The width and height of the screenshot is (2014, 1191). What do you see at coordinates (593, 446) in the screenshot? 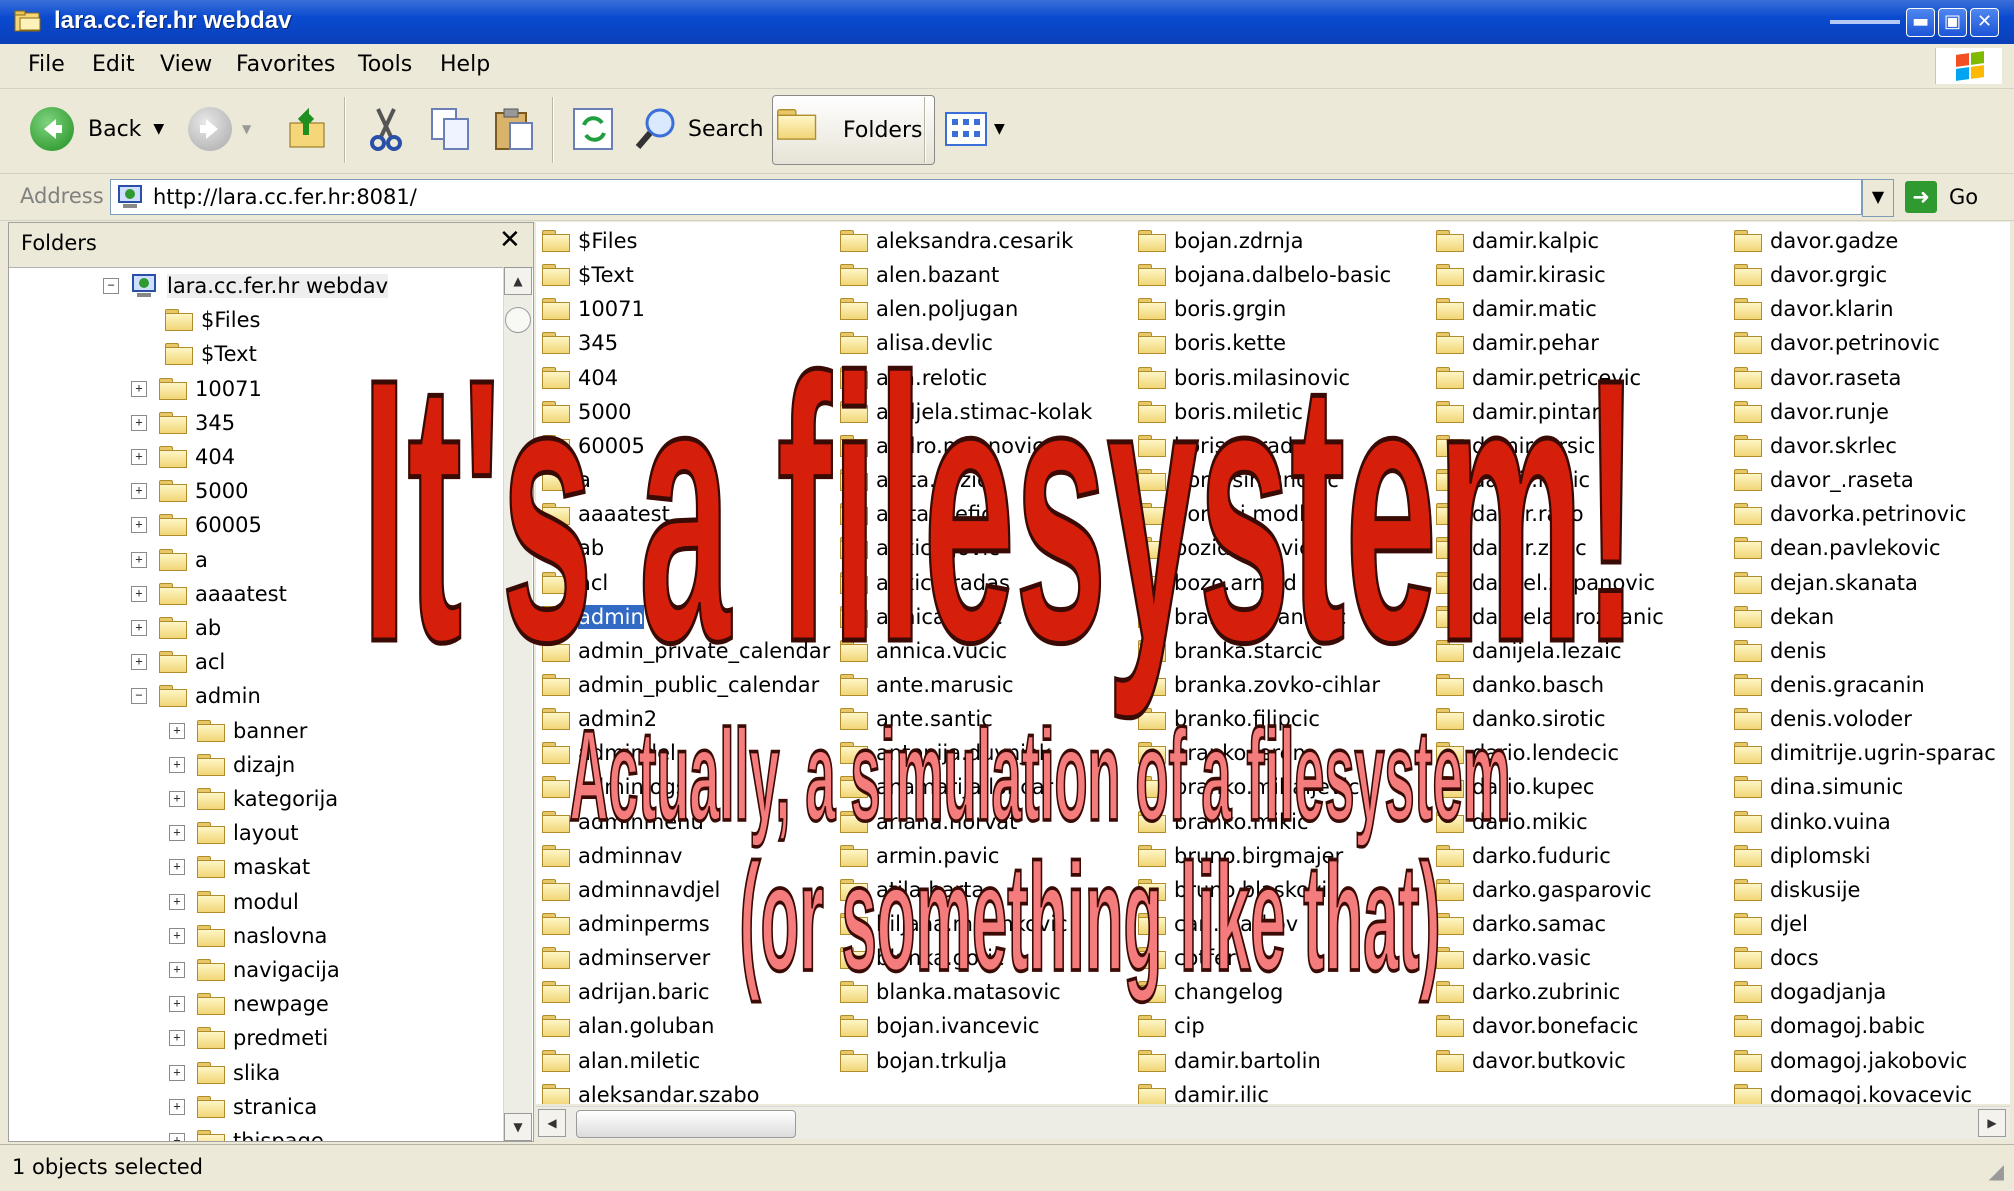
I see `file-item: 60005` at bounding box center [593, 446].